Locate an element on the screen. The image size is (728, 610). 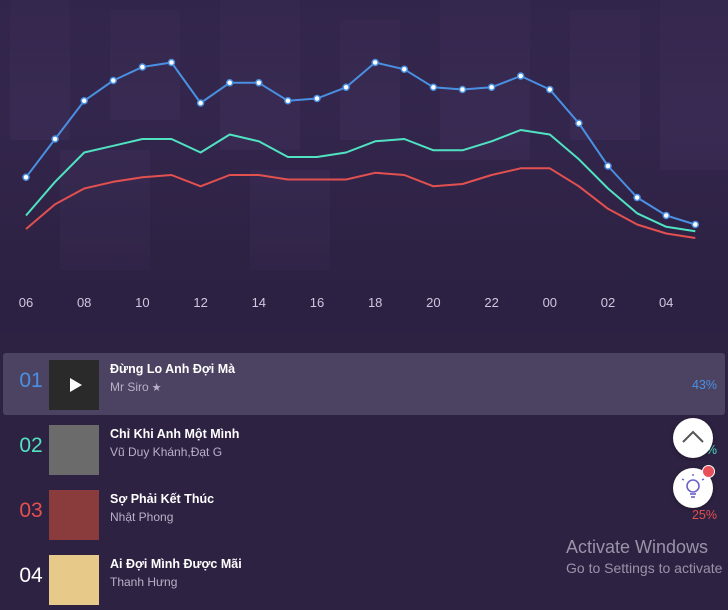
x-tick-label: 08 is located at coordinates (84, 302).